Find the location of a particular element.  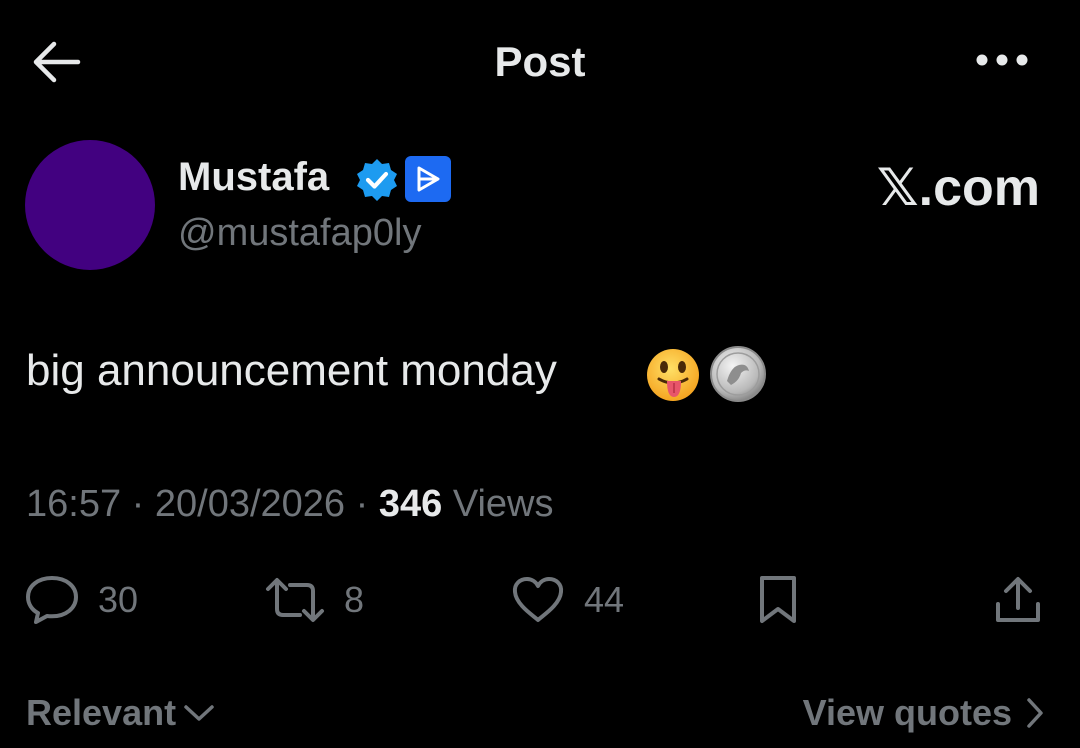

view-quotes-link: View quotes is located at coordinates (924, 713).